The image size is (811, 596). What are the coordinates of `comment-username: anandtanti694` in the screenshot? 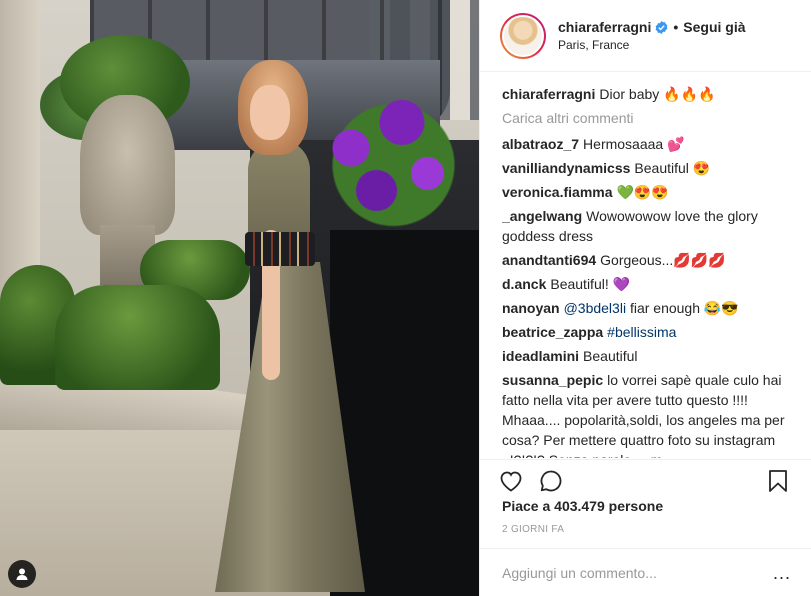 It's located at (549, 260).